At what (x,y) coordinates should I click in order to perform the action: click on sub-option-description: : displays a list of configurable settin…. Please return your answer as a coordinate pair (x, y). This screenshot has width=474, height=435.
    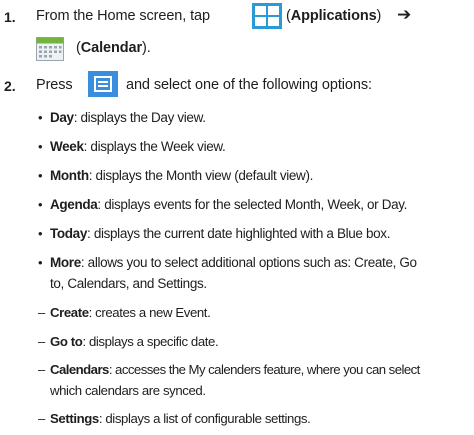
    Looking at the image, I should click on (204, 418).